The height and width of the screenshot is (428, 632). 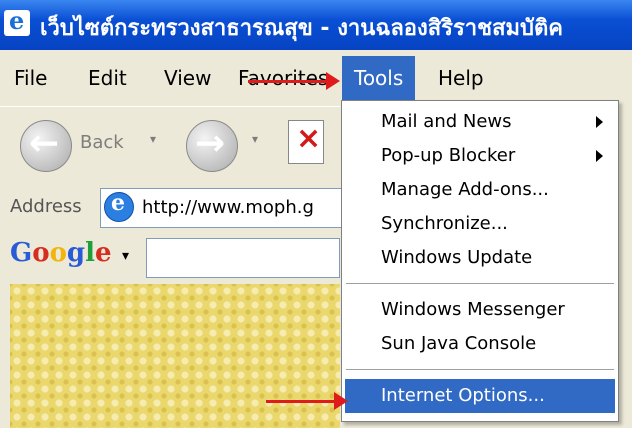 I want to click on menu-item-mail-and-news: Mail and News, so click(x=480, y=122).